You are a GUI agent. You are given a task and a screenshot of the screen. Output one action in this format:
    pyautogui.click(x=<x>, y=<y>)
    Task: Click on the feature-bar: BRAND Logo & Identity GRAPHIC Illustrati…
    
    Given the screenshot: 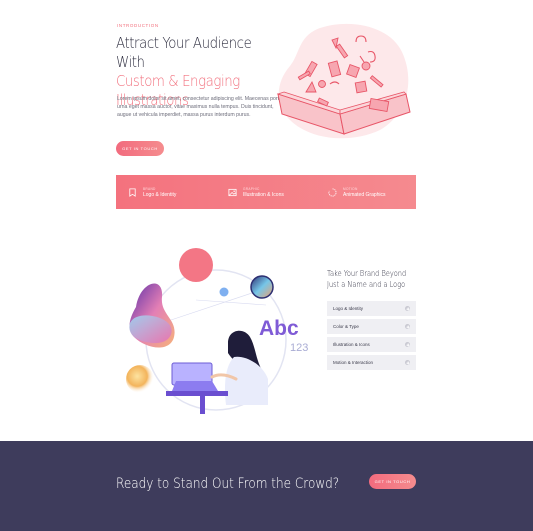 What is the action you would take?
    pyautogui.click(x=266, y=192)
    